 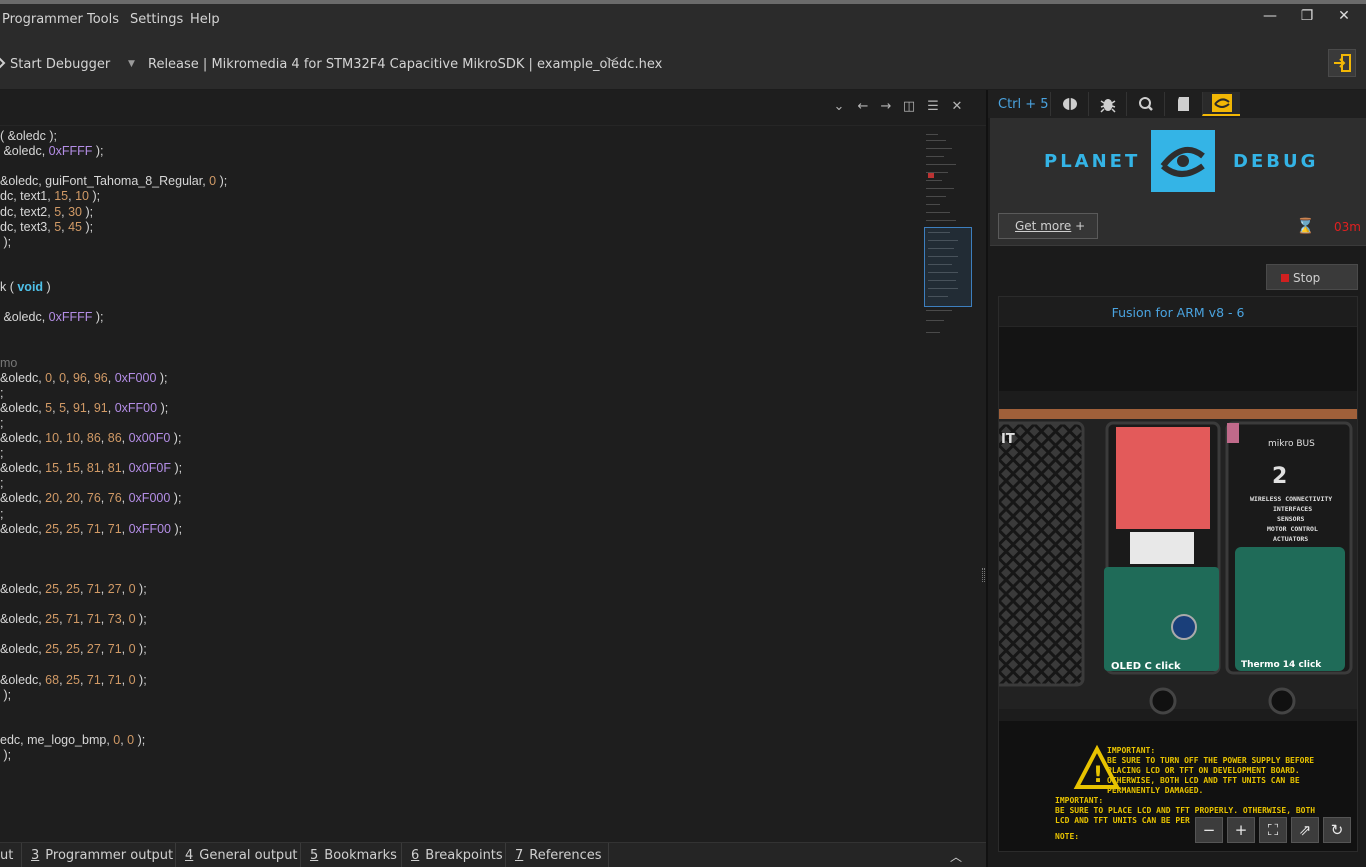 I want to click on tab-output: ut, so click(x=11, y=855).